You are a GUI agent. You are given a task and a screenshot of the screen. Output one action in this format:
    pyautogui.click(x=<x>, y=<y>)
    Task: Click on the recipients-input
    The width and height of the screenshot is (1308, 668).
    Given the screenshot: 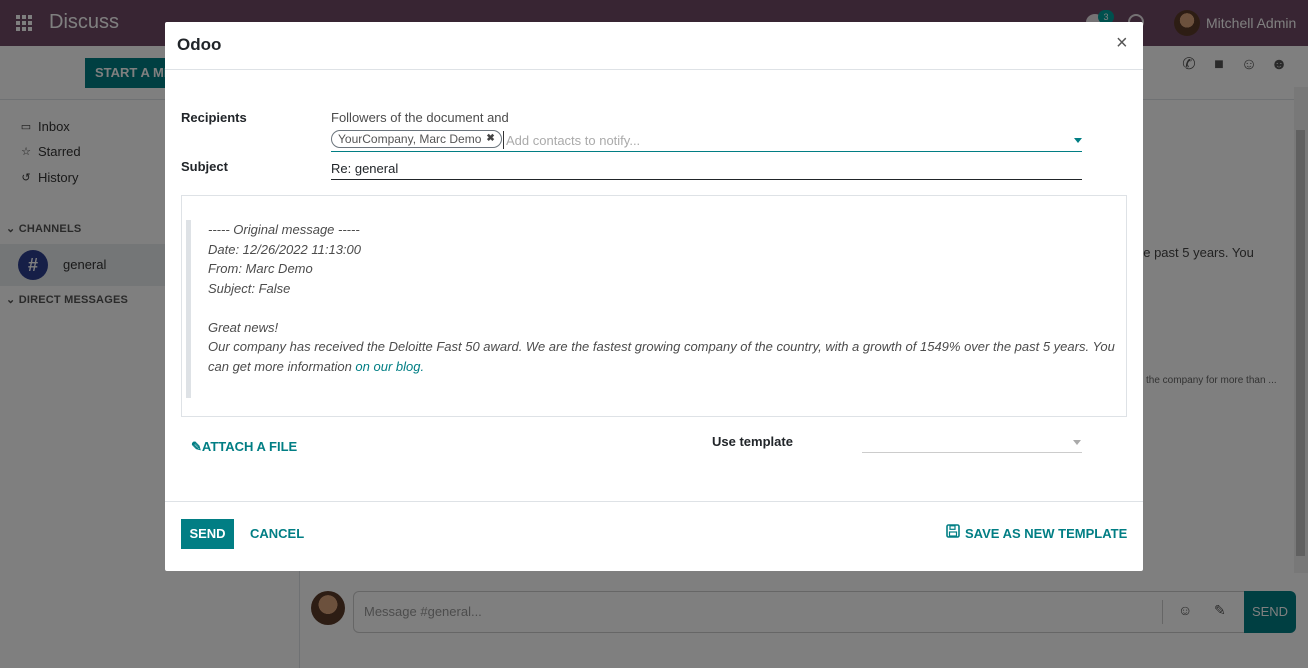 What is the action you would take?
    pyautogui.click(x=783, y=140)
    